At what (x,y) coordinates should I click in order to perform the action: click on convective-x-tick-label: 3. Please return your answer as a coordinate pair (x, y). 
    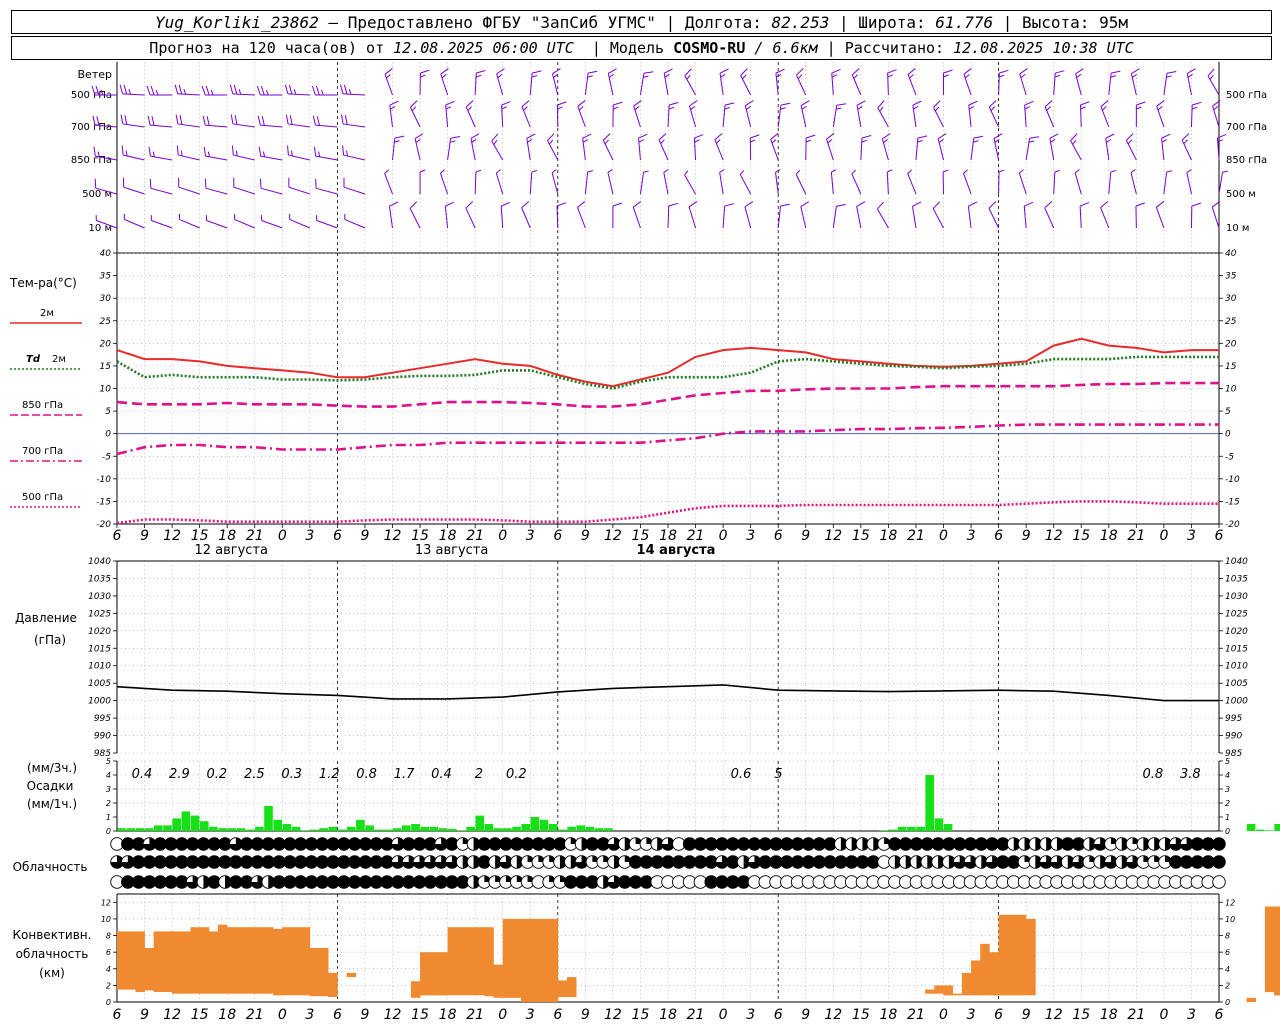
    Looking at the image, I should click on (750, 1015).